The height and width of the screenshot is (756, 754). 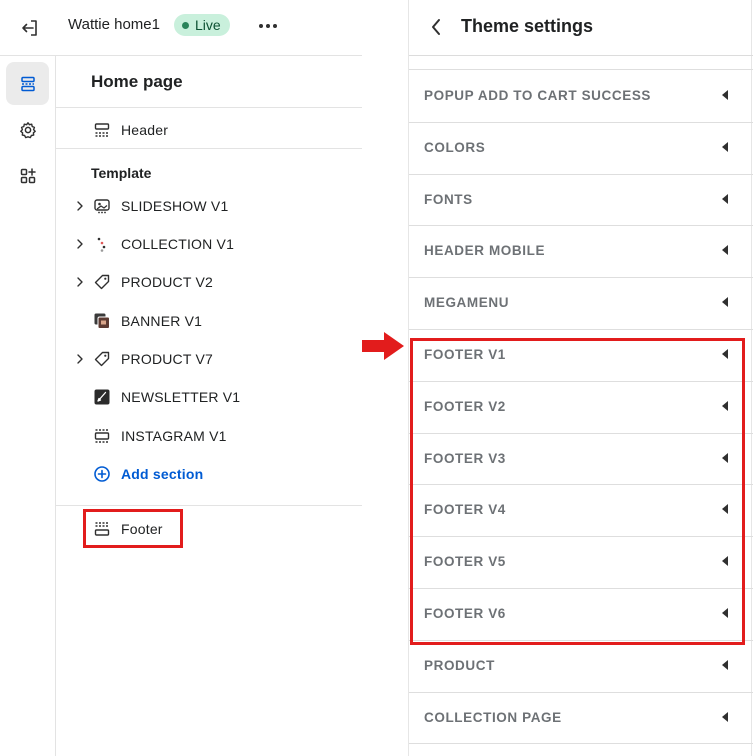 What do you see at coordinates (208, 25) in the screenshot?
I see `status-badge-label: Live` at bounding box center [208, 25].